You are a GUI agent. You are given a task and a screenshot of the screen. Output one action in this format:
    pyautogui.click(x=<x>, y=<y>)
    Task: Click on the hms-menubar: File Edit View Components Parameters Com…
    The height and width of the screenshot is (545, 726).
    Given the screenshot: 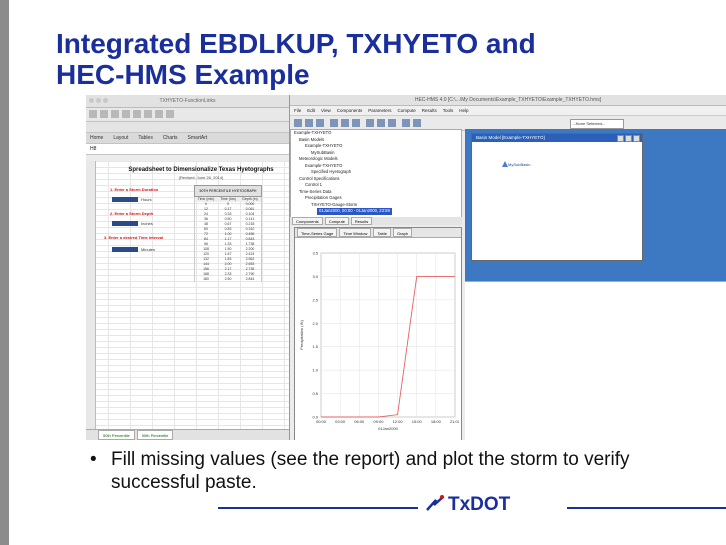 What is the action you would take?
    pyautogui.click(x=508, y=111)
    